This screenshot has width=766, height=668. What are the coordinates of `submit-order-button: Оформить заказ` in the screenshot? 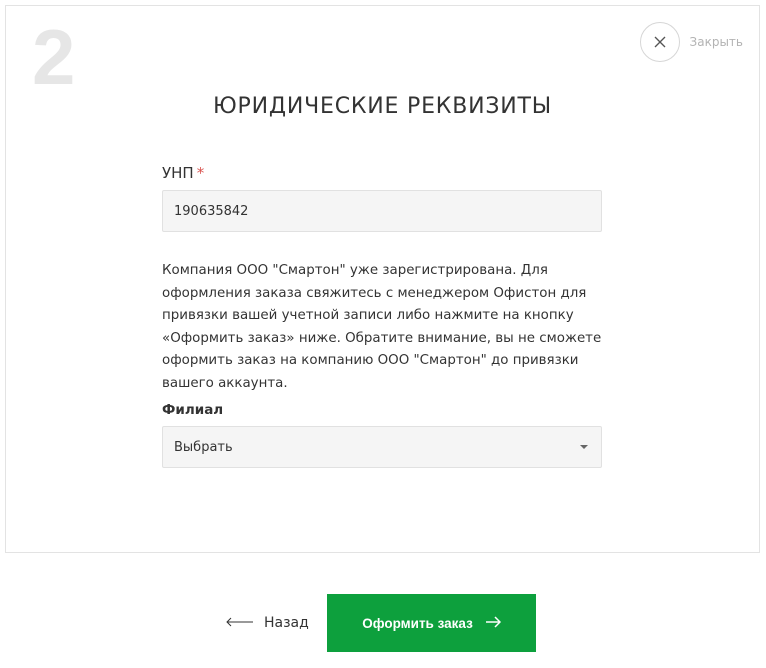 It's located at (431, 623).